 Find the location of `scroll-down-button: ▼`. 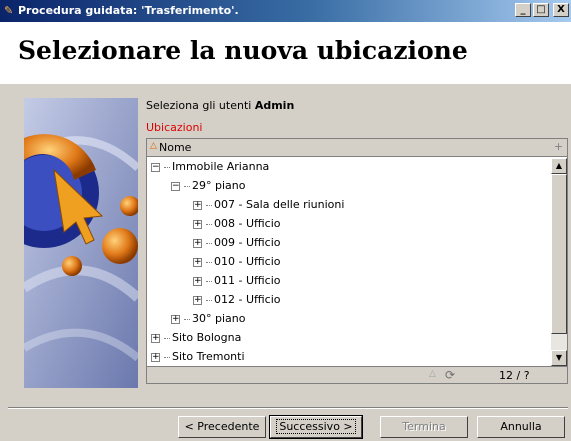

scroll-down-button: ▼ is located at coordinates (559, 358).